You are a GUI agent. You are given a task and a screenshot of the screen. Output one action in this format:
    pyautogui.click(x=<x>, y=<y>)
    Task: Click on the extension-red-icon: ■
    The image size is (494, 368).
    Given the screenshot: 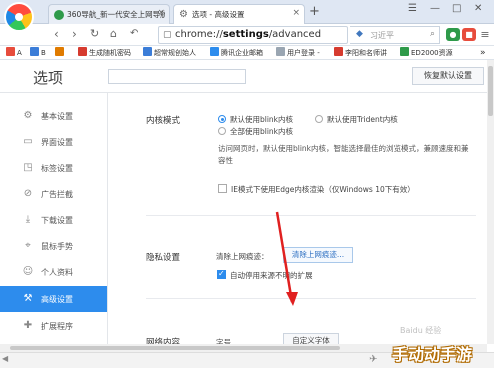 What is the action you would take?
    pyautogui.click(x=469, y=34)
    